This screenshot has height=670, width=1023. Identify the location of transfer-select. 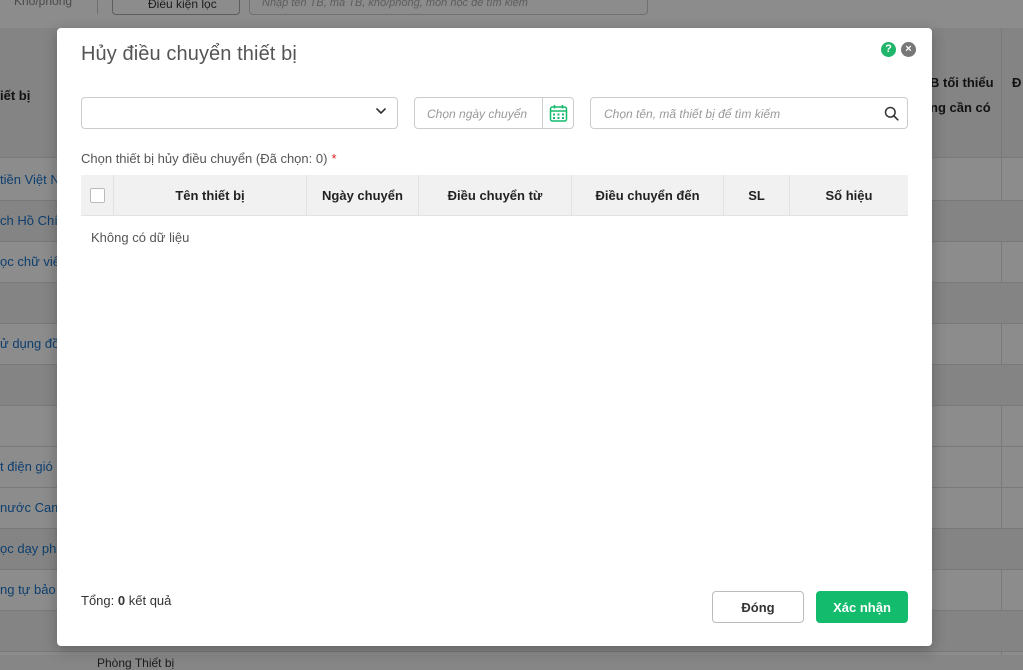
(239, 113).